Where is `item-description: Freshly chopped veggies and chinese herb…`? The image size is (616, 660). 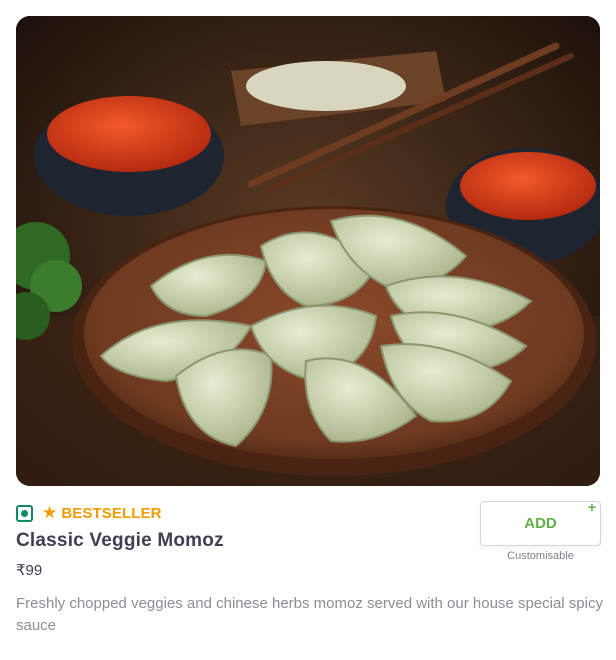
item-description: Freshly chopped veggies and chinese herb… is located at coordinates (309, 614).